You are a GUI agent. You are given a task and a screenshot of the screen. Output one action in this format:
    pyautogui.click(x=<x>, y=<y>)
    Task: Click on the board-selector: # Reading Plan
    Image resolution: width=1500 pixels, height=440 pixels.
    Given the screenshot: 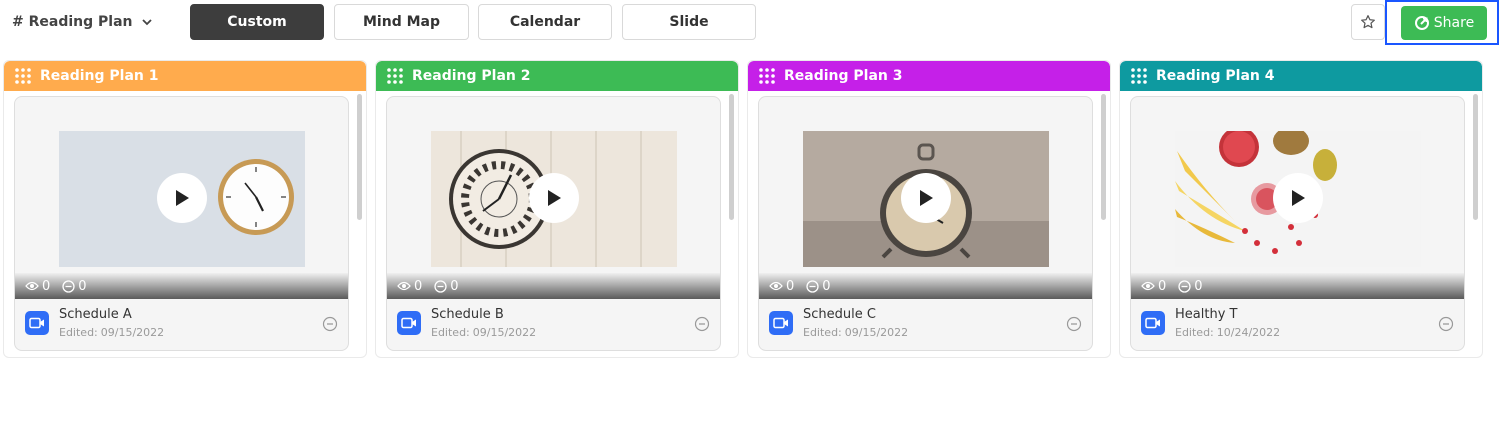 What is the action you would take?
    pyautogui.click(x=82, y=22)
    